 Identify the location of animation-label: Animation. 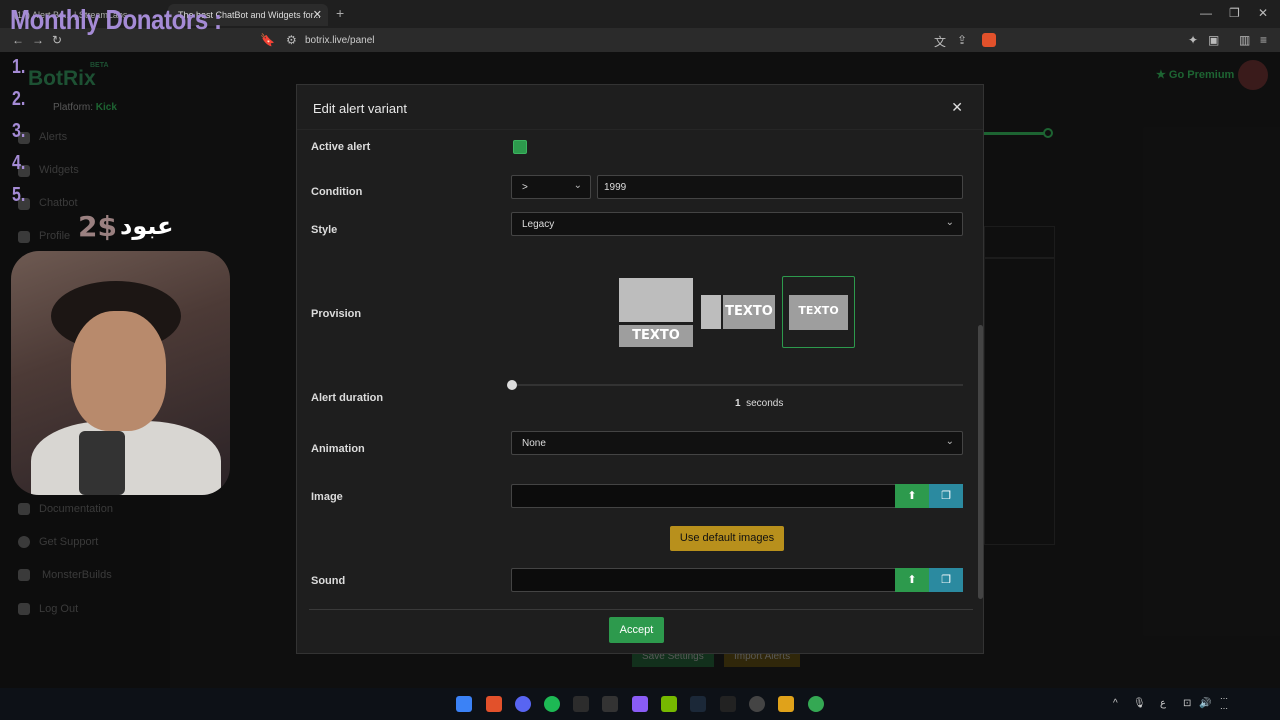
(338, 449).